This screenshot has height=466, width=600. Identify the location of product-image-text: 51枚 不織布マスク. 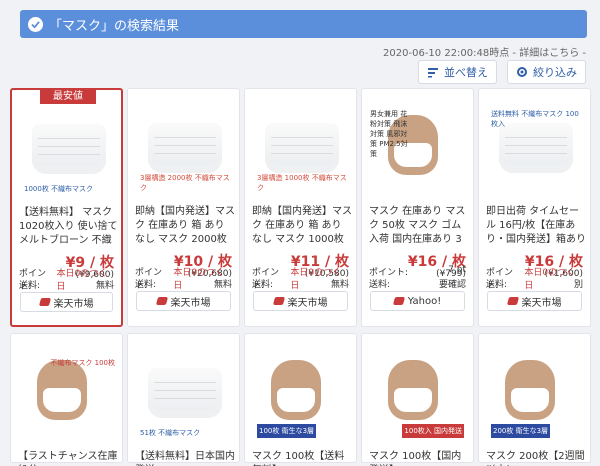
(170, 433).